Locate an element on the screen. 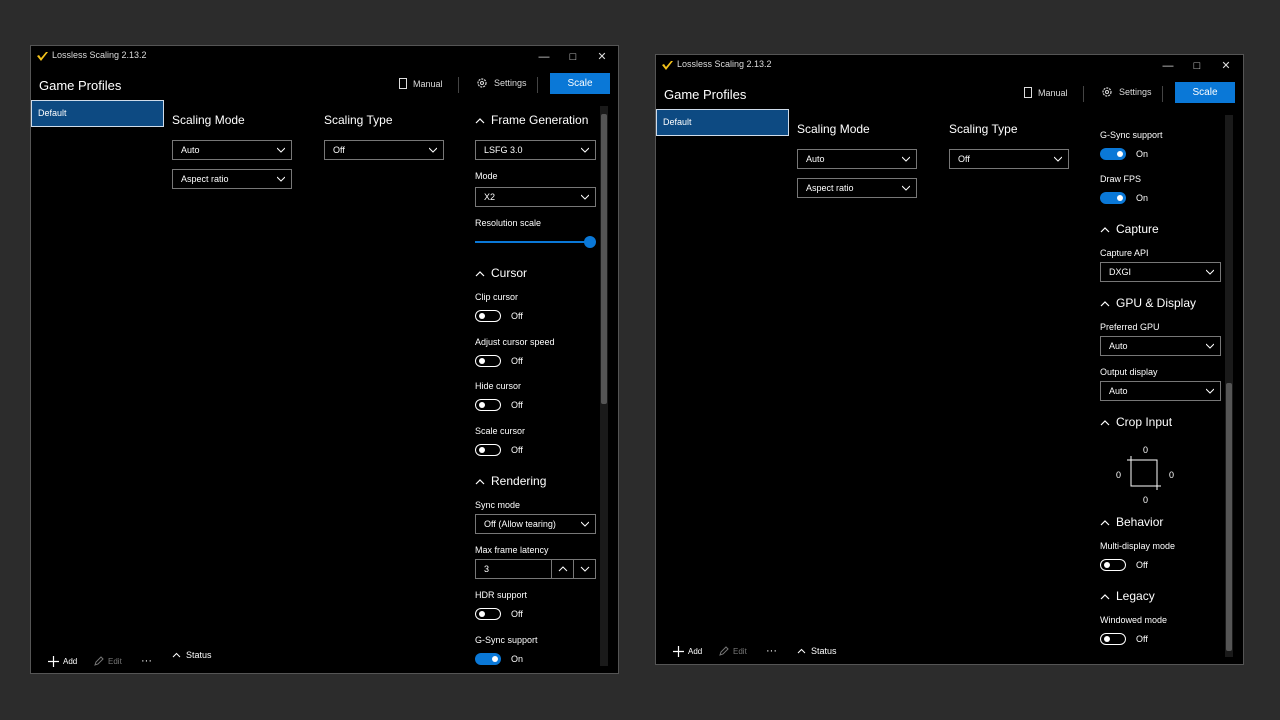 Image resolution: width=1280 pixels, height=720 pixels. crop-input-header: Crop Input is located at coordinates (1136, 422).